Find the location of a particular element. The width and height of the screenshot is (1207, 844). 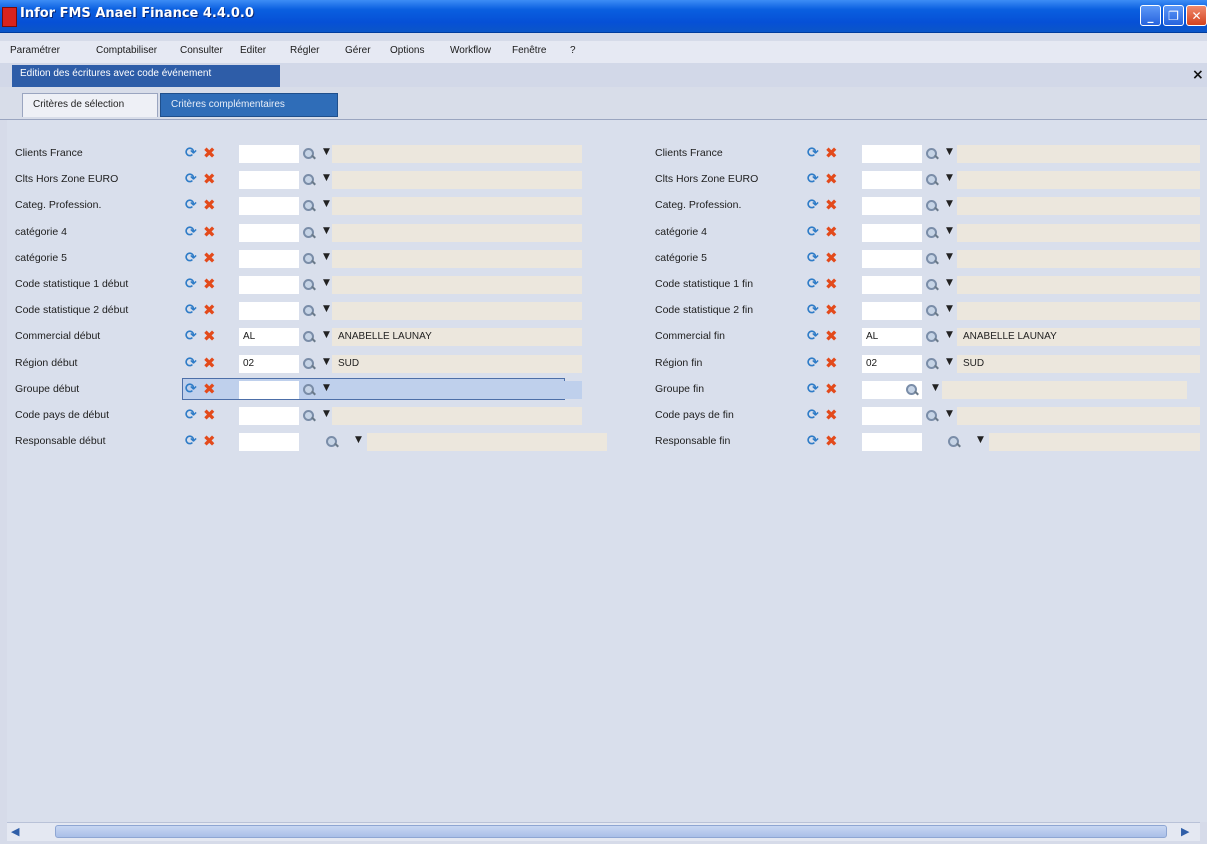

maximize-button: ❐ is located at coordinates (1173, 15).